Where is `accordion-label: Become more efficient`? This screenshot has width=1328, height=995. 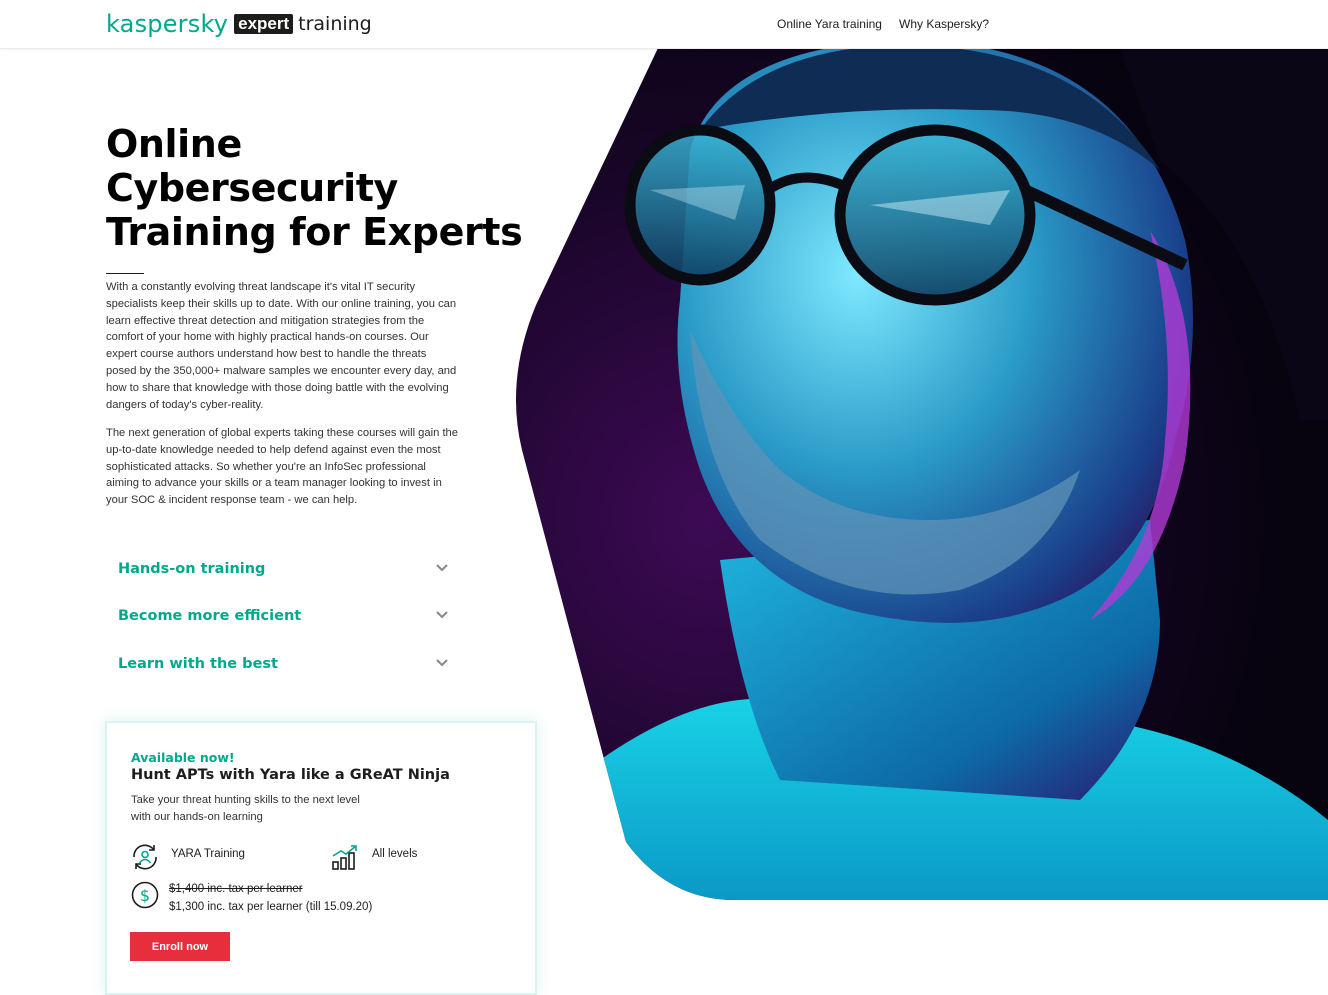
accordion-label: Become more efficient is located at coordinates (210, 616).